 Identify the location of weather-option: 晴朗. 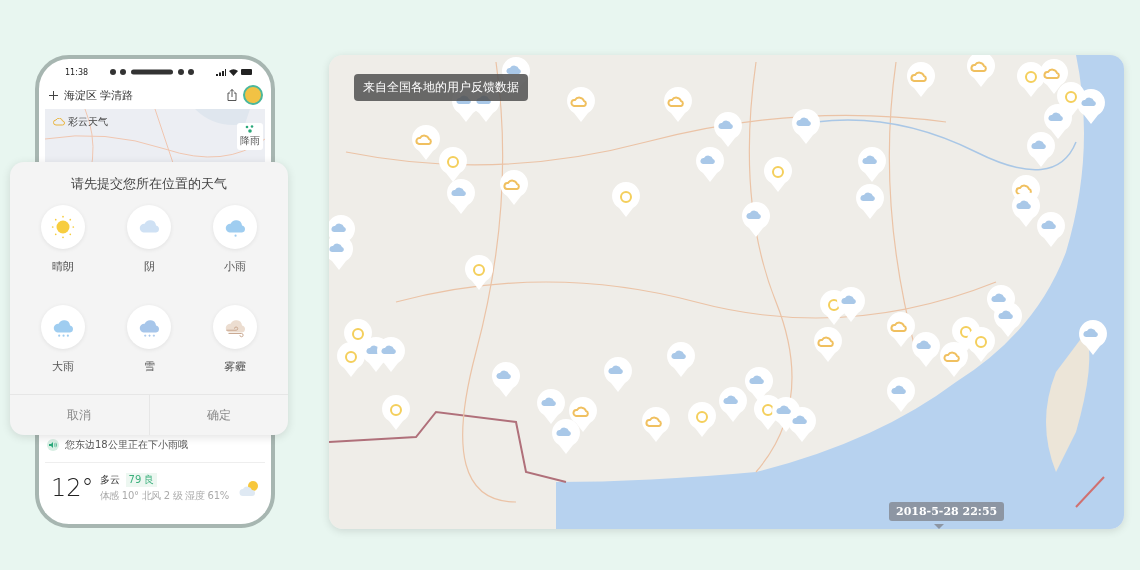
(63, 250).